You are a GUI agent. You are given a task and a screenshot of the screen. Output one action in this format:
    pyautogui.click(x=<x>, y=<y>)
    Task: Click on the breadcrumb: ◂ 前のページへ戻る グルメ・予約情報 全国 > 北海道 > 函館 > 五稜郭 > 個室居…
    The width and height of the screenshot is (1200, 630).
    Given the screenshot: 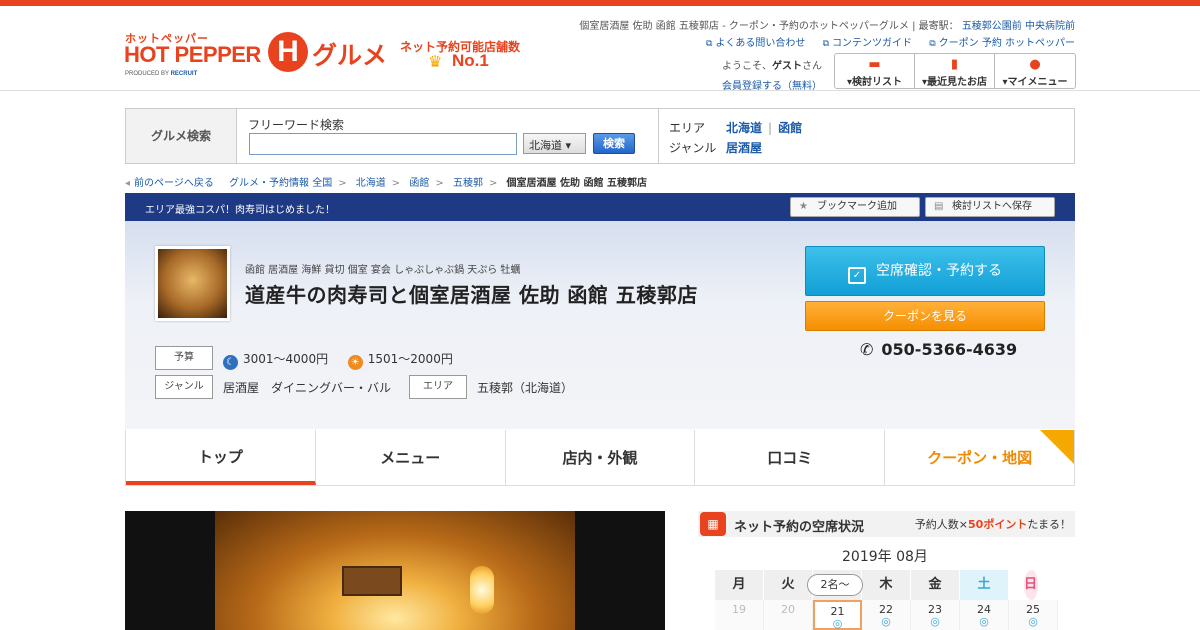 What is the action you would take?
    pyautogui.click(x=386, y=181)
    